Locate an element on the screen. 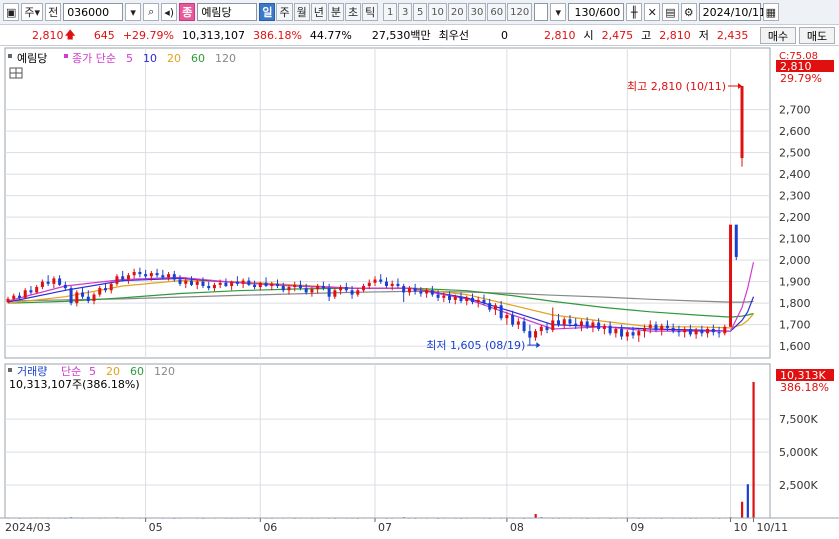  search-icon: ⌕ is located at coordinates (151, 12).